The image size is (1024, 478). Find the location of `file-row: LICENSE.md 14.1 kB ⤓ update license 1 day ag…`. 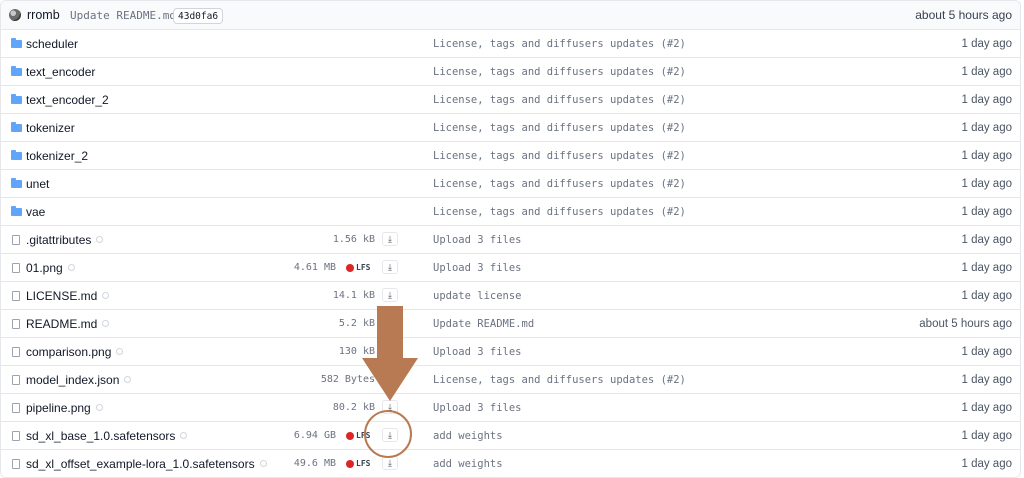

file-row: LICENSE.md 14.1 kB ⤓ update license 1 day ag… is located at coordinates (510, 295).